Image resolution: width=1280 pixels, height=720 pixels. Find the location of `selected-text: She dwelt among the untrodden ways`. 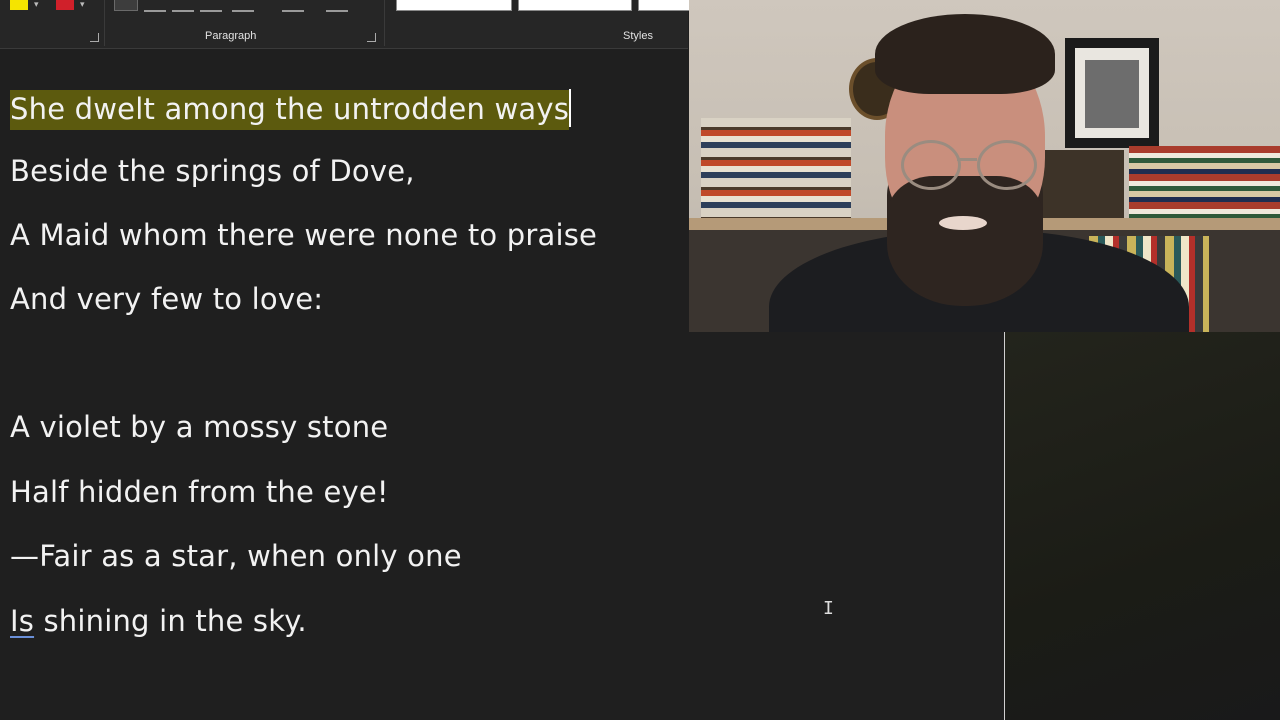

selected-text: She dwelt among the untrodden ways is located at coordinates (290, 110).